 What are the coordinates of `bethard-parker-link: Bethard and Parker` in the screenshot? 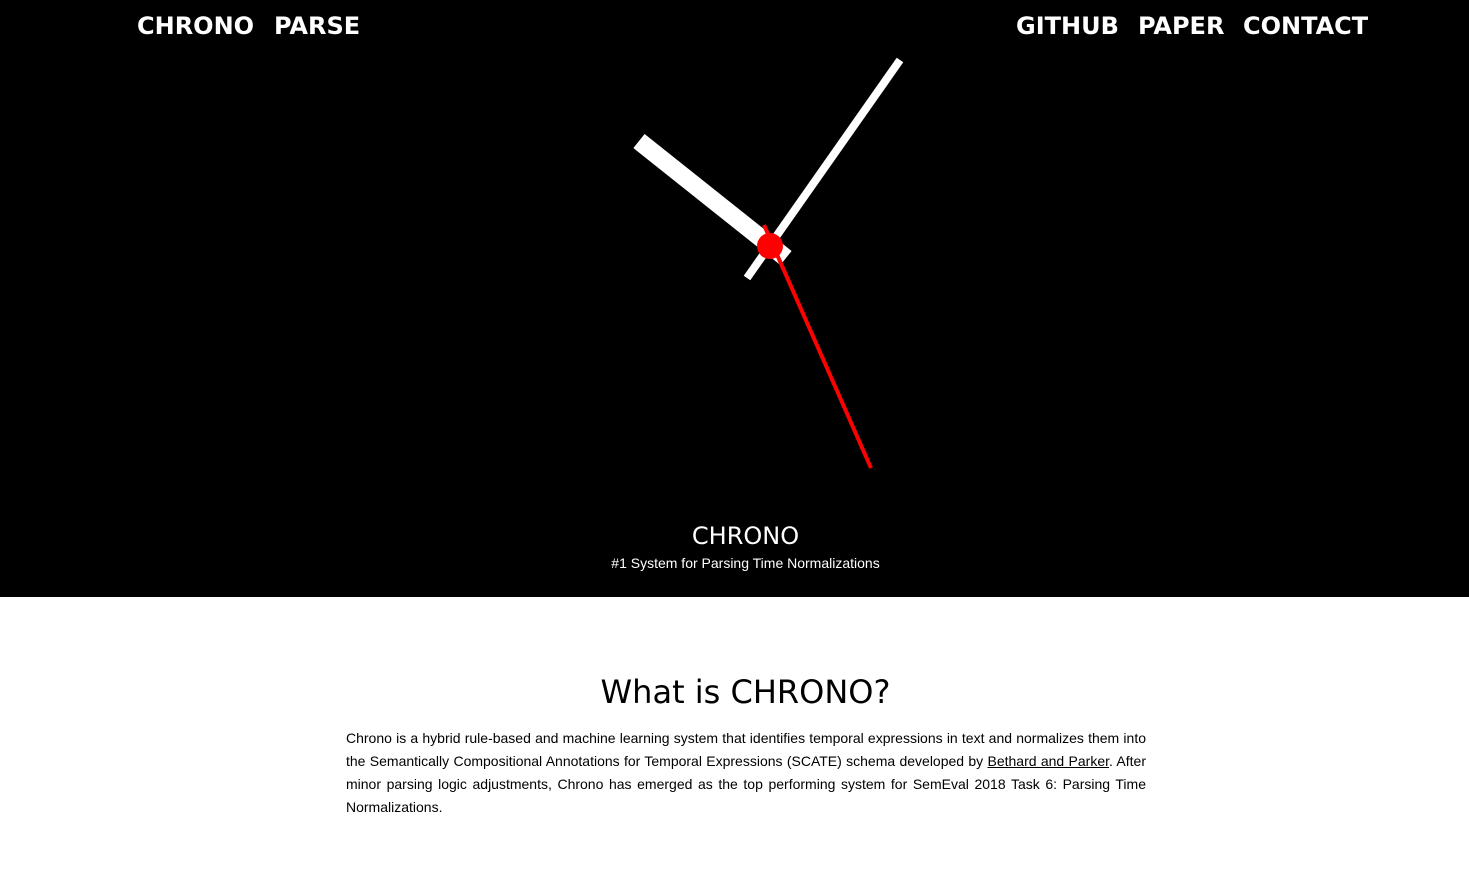 It's located at (1049, 761).